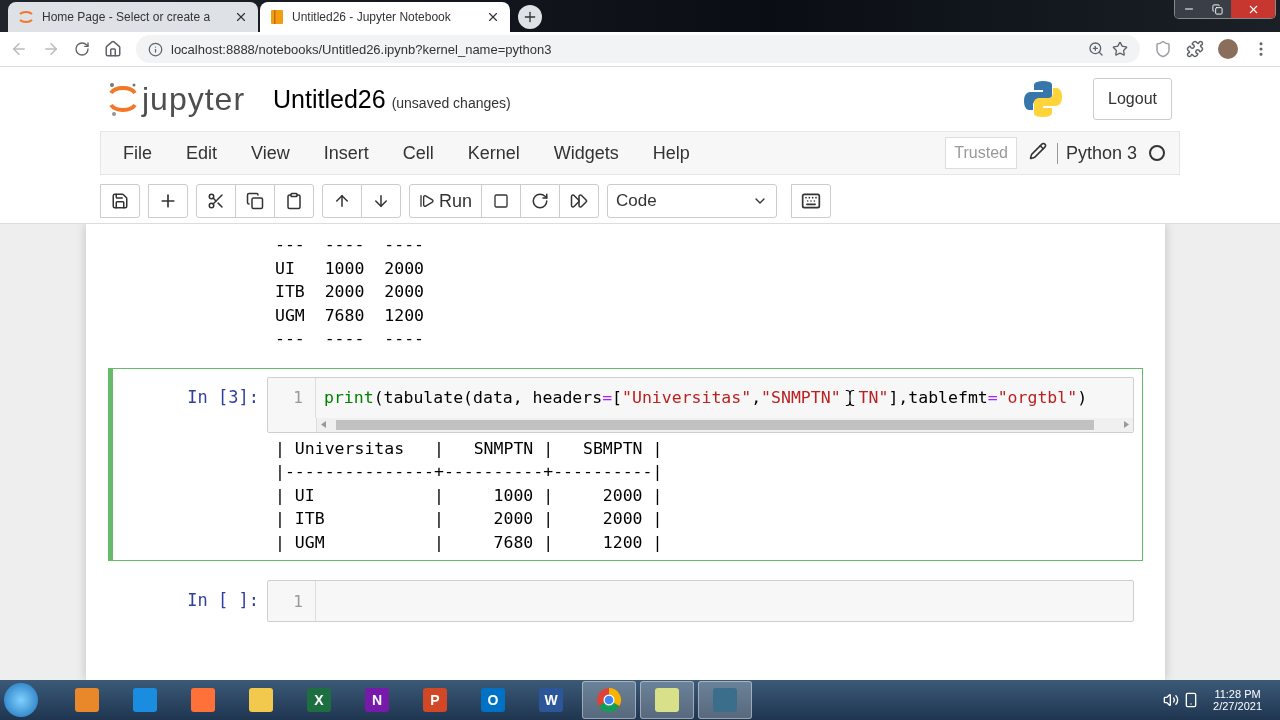 Image resolution: width=1280 pixels, height=720 pixels. I want to click on info-icon, so click(155, 49).